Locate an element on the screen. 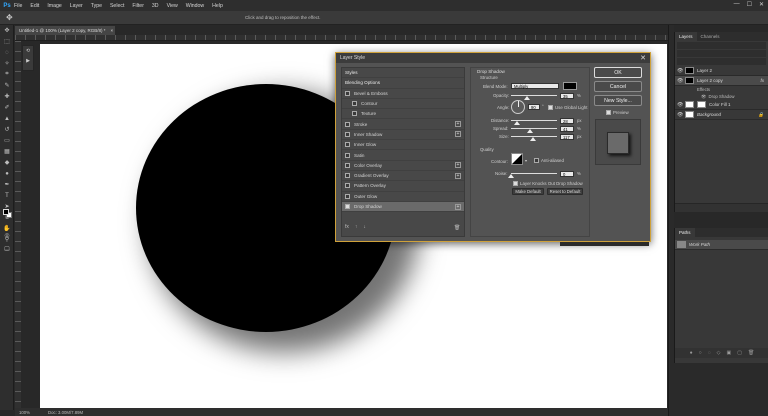  layer-row: 👁 Background 🔒 is located at coordinates (721, 115).